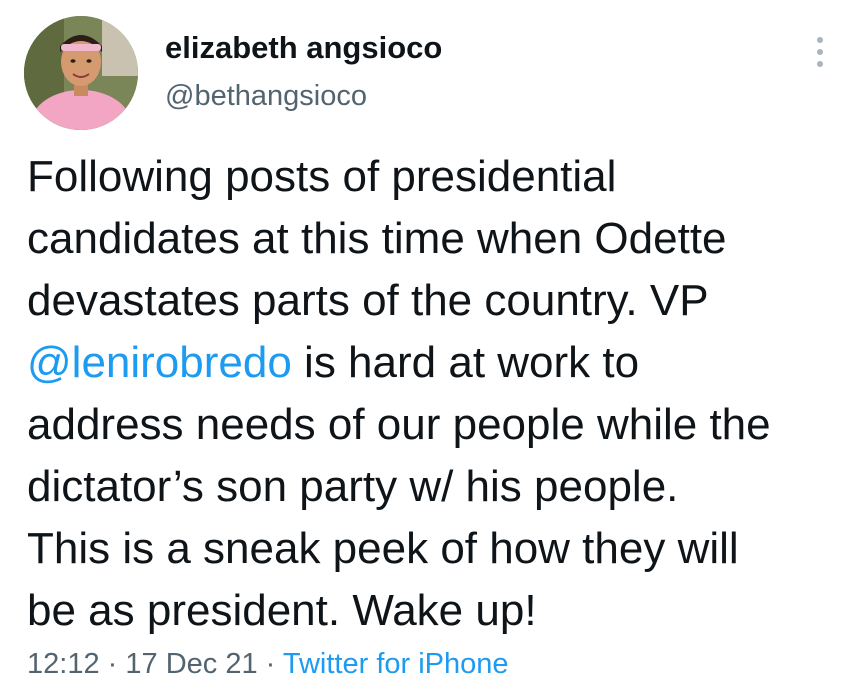 The width and height of the screenshot is (853, 700). Describe the element at coordinates (399, 424) in the screenshot. I see `tweet-text-line: address needs of our people while the` at that location.